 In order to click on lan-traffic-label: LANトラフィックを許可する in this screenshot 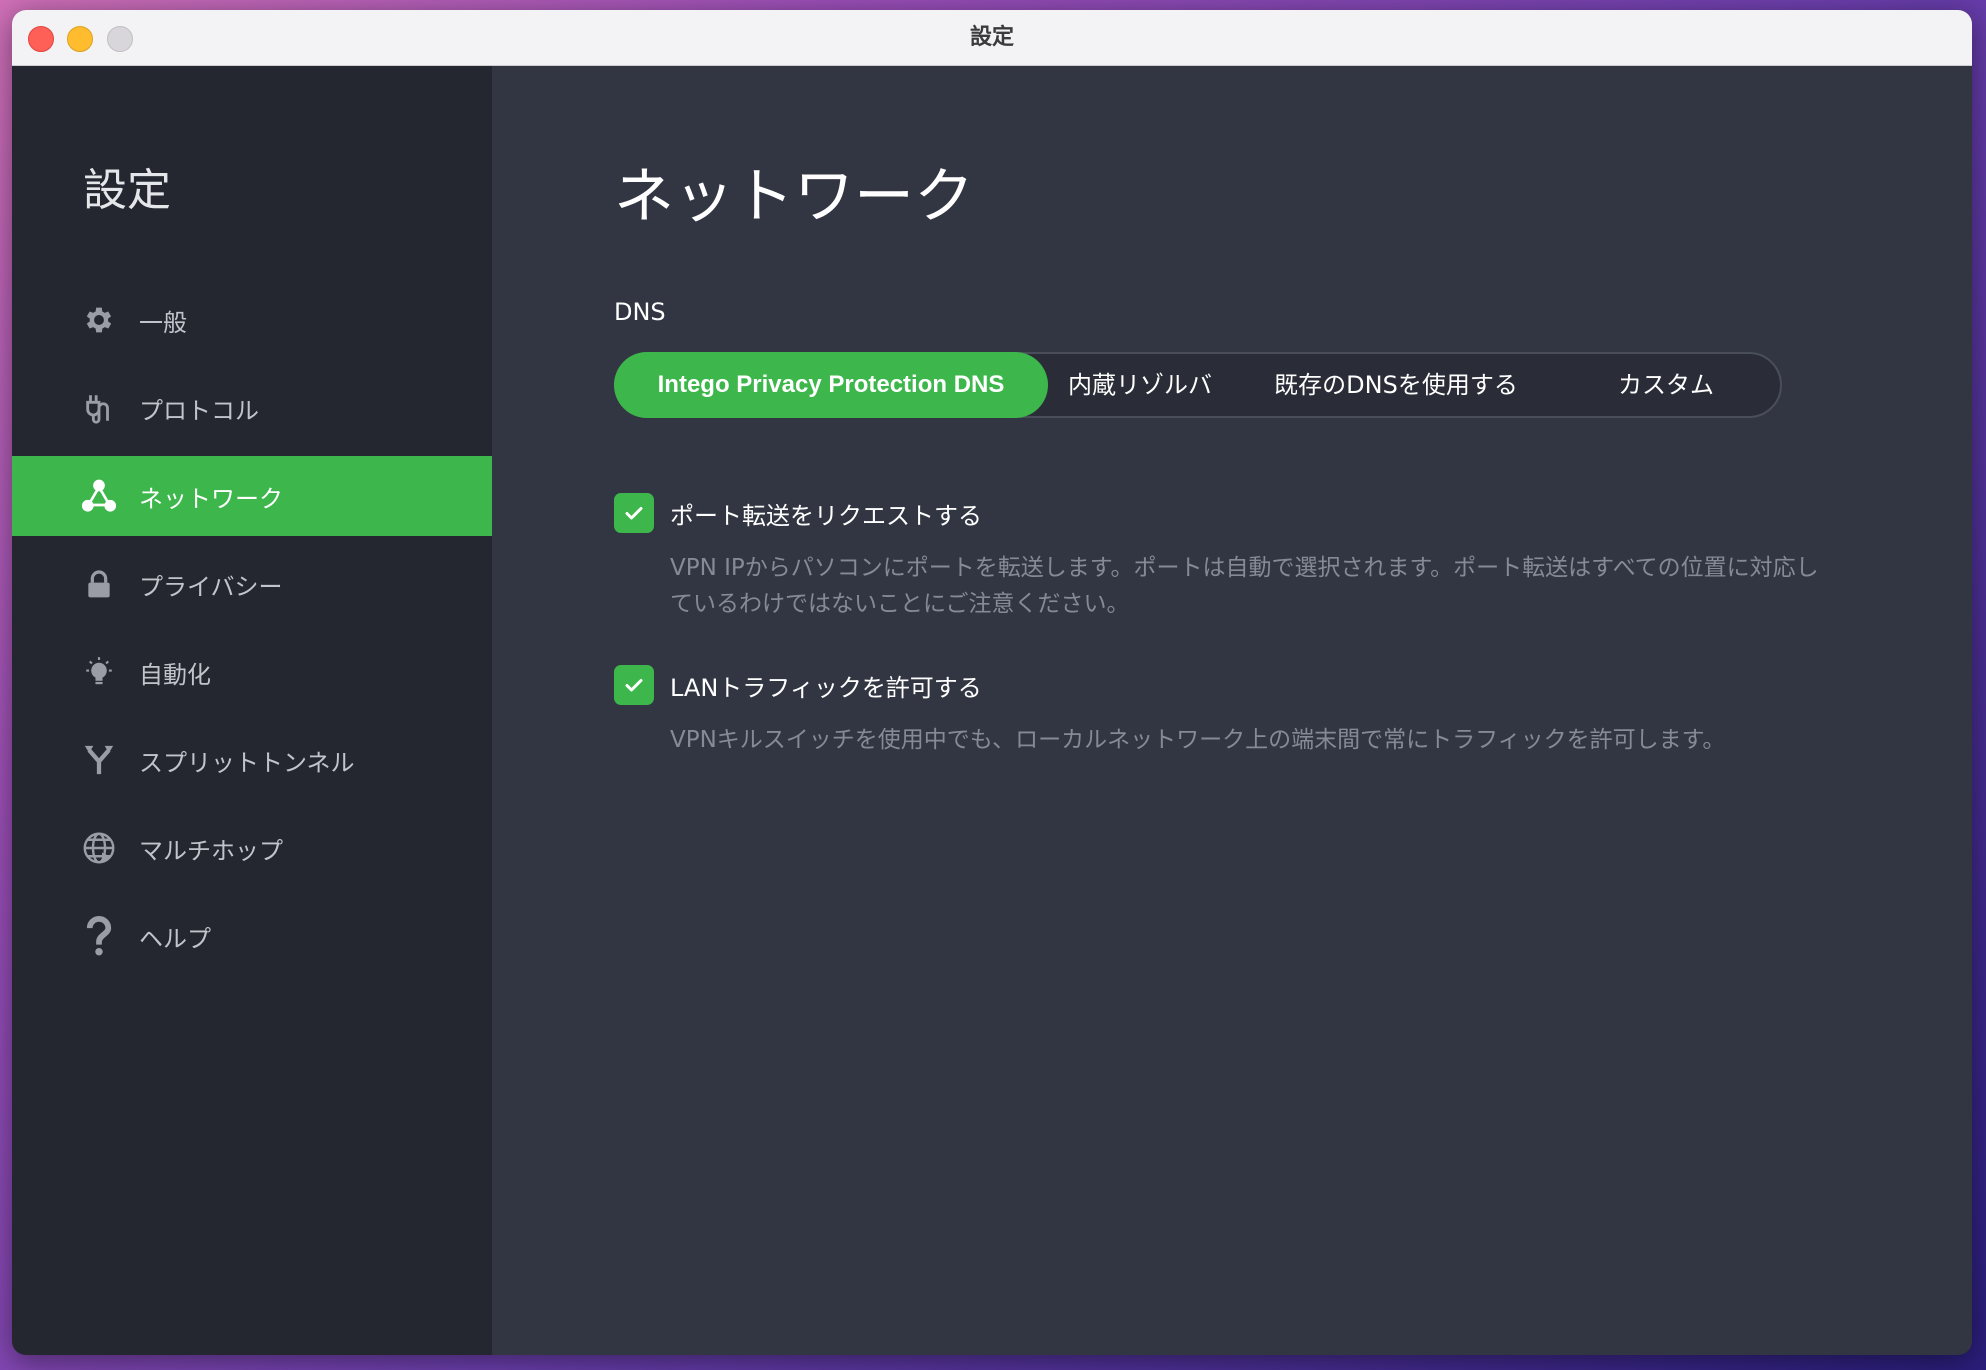, I will do `click(826, 688)`.